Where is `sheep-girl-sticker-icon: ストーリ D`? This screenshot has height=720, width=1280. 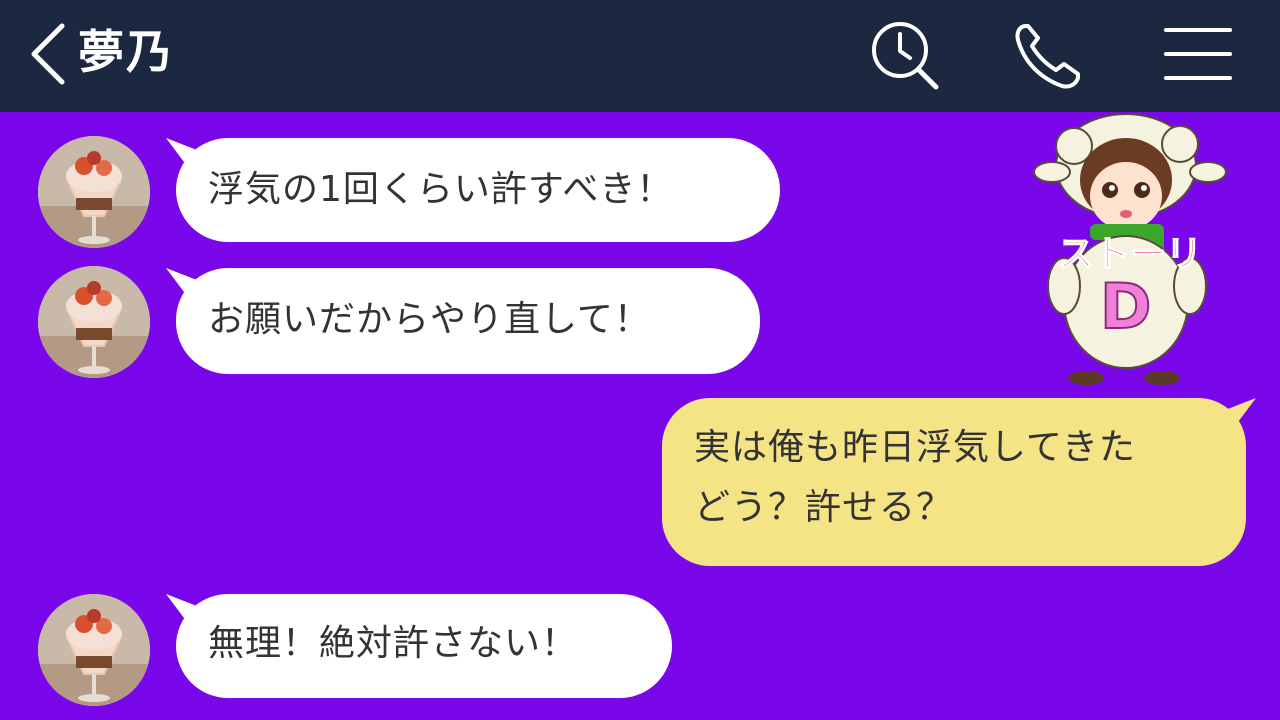 sheep-girl-sticker-icon: ストーリ D is located at coordinates (1130, 249).